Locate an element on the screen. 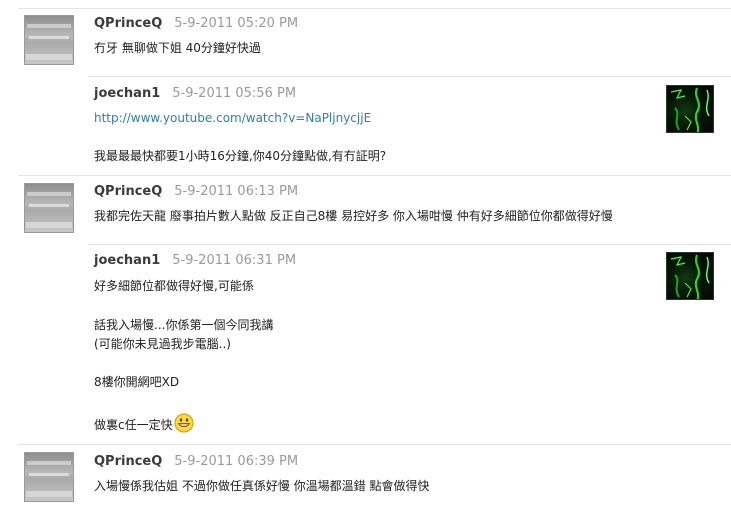  post-date: 5-9-2011 05:56 PM is located at coordinates (234, 93).